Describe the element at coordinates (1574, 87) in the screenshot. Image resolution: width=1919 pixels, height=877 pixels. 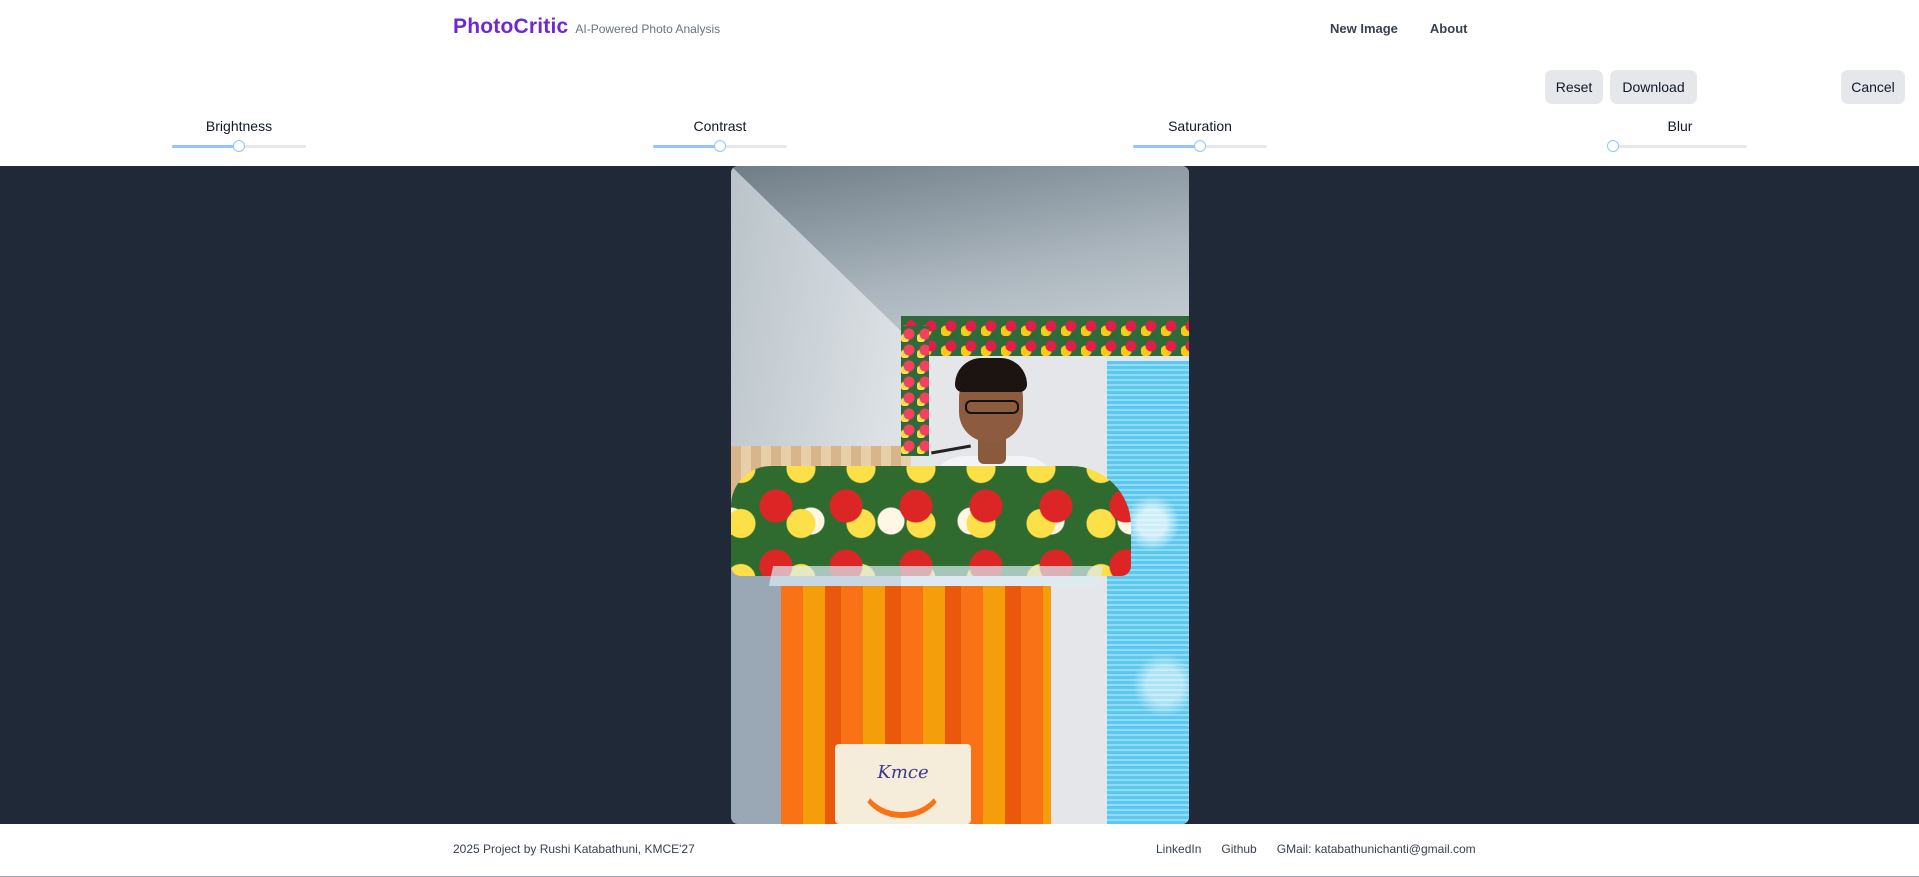
I see `reset-button: Reset` at that location.